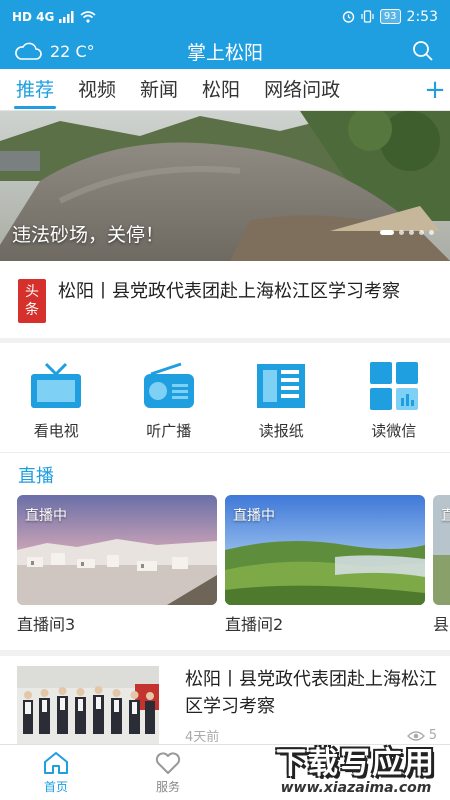  I want to click on status-time: 2:53, so click(422, 16).